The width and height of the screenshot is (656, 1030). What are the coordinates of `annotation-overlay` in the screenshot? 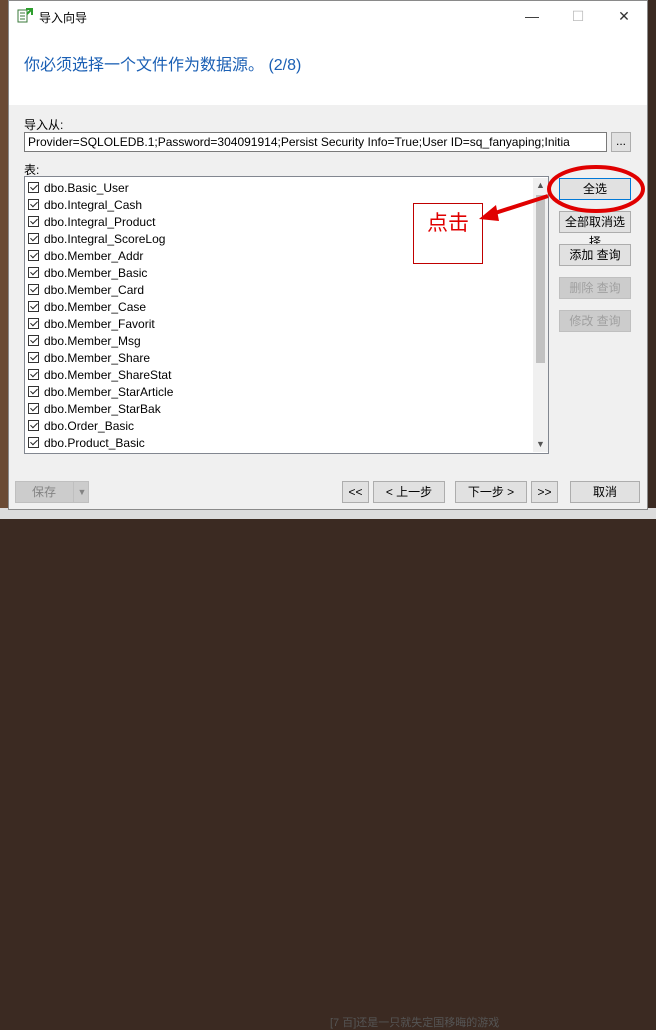 It's located at (562, 193).